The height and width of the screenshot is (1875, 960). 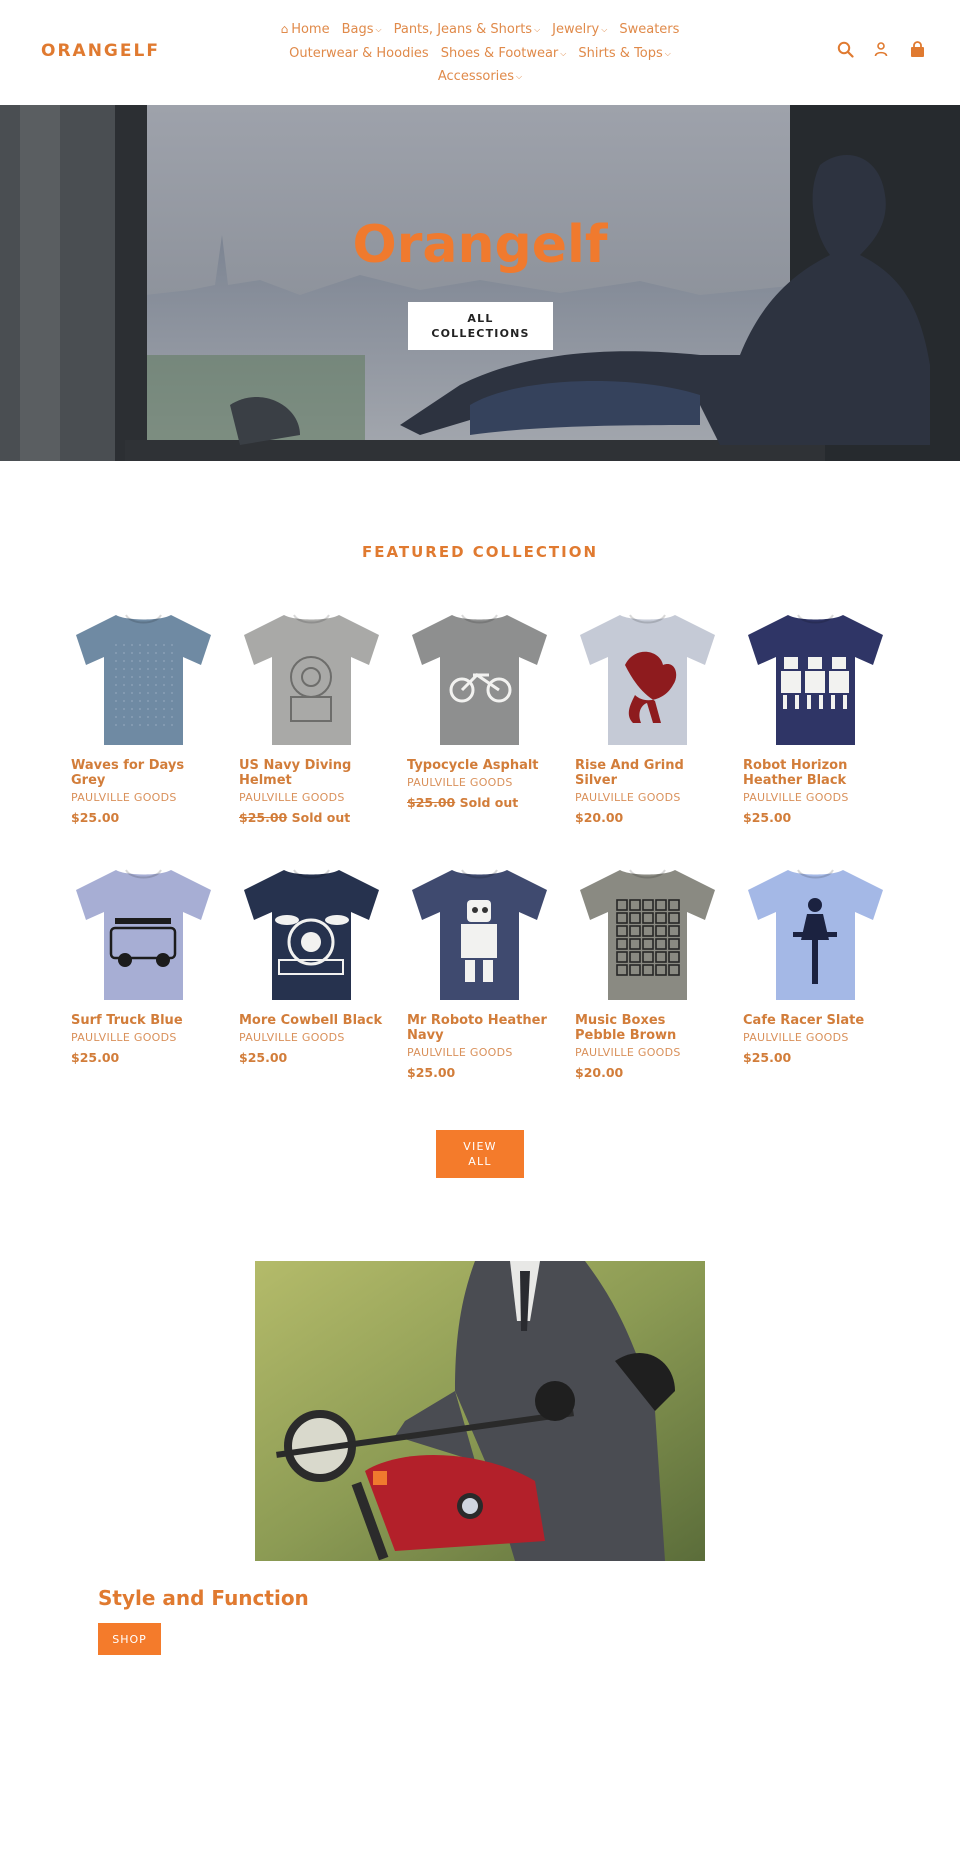 I want to click on product-name: Waves for Days Grey, so click(x=143, y=773).